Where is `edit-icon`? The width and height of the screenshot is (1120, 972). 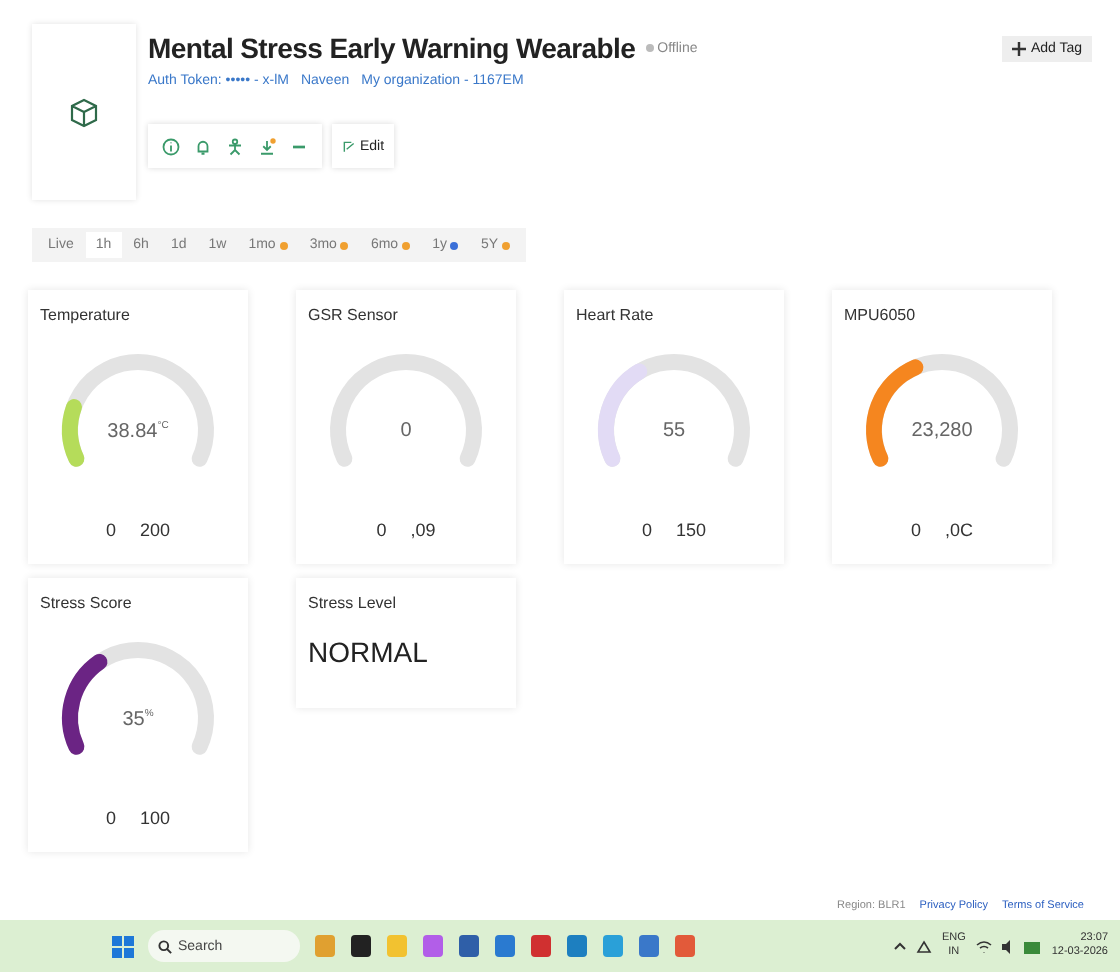 edit-icon is located at coordinates (349, 146).